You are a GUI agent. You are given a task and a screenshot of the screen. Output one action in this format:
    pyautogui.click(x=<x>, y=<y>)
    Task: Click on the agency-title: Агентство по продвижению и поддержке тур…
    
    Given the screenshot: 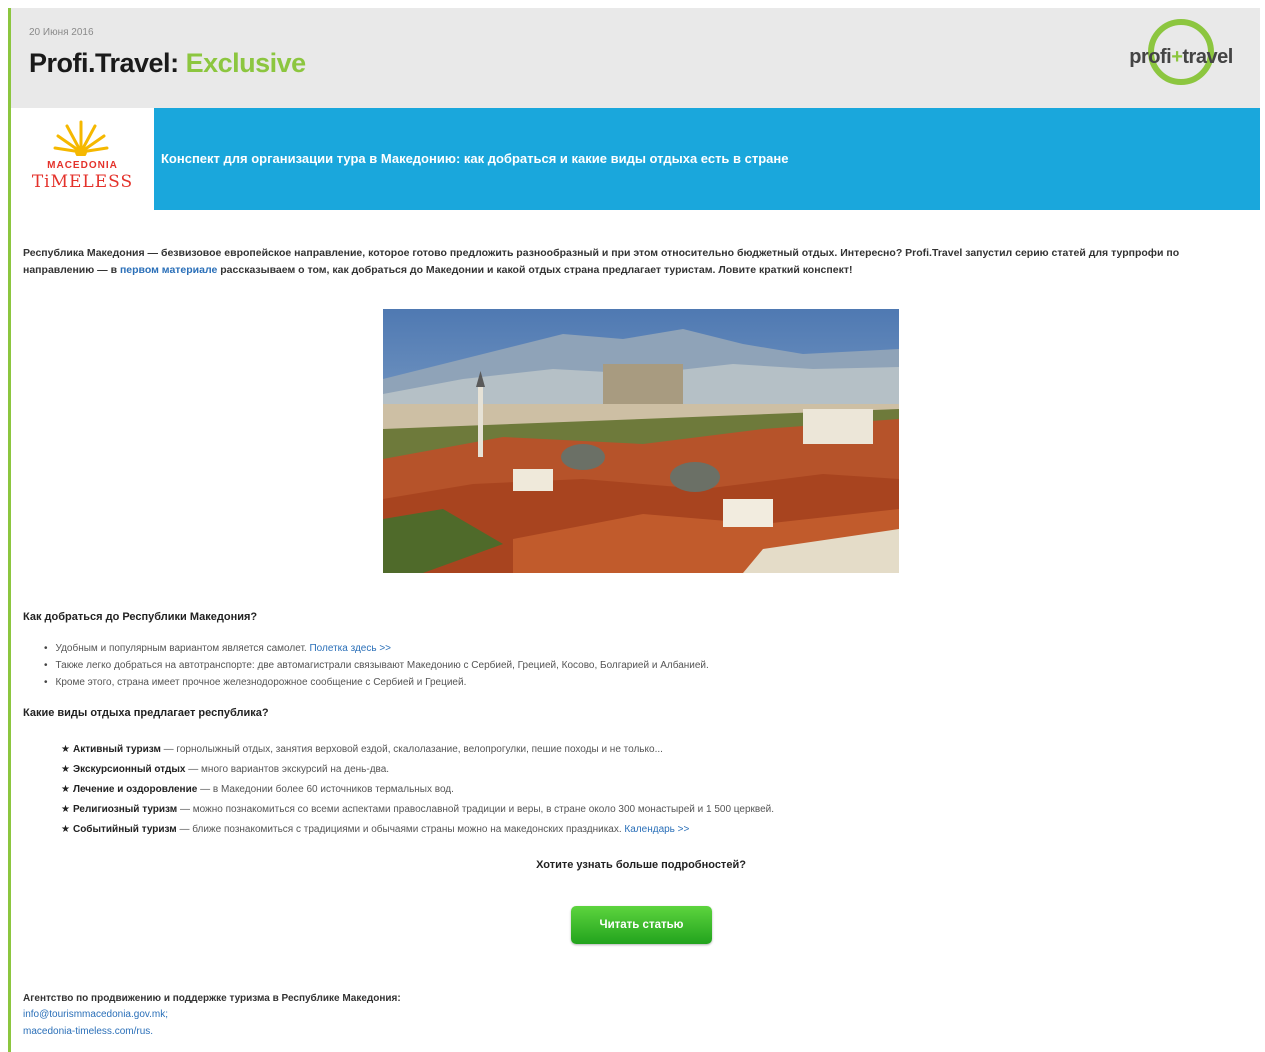 What is the action you would take?
    pyautogui.click(x=212, y=998)
    